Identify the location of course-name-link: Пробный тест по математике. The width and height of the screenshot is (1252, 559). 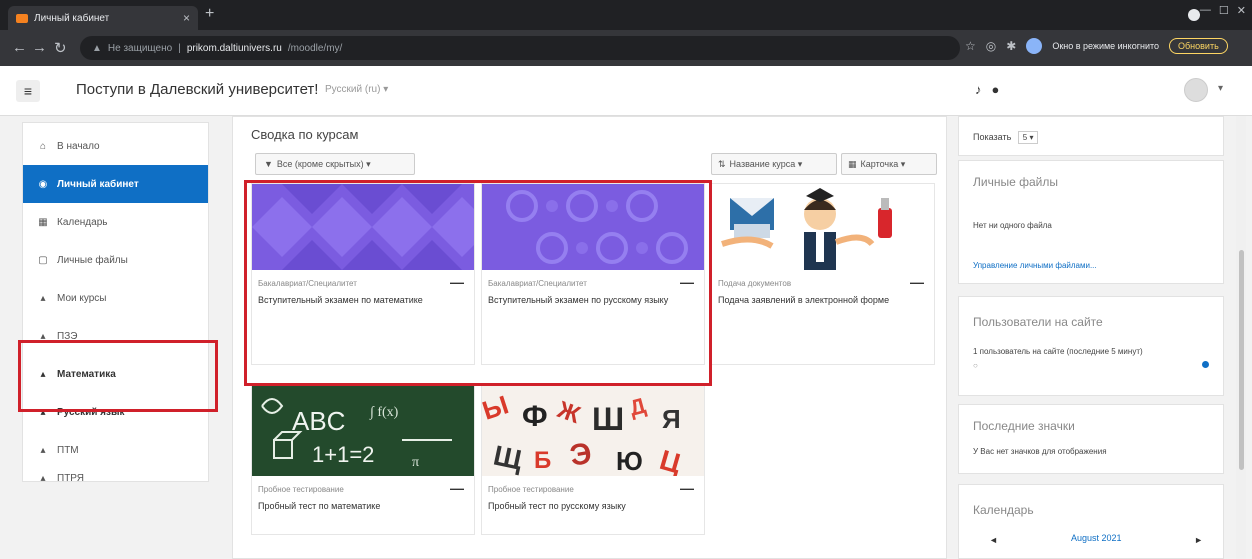
(351, 506).